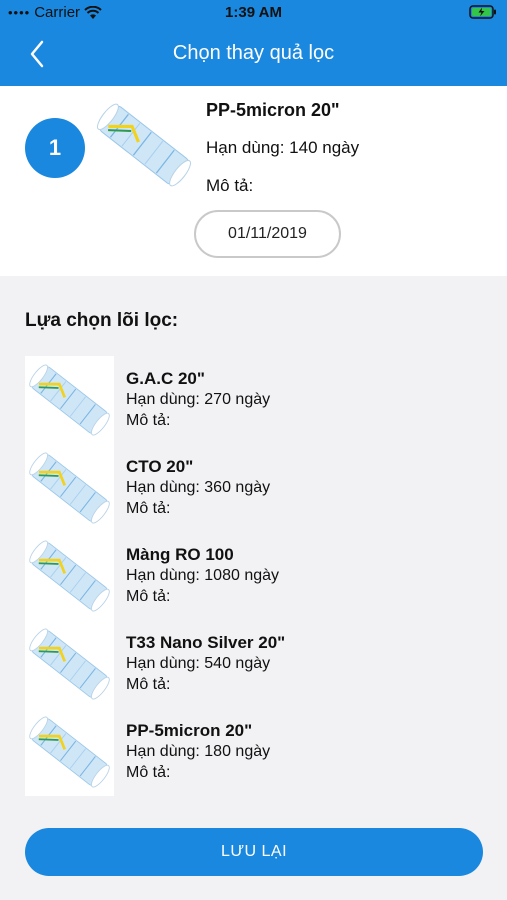 The width and height of the screenshot is (507, 900). I want to click on filter-option-name: Màng RO 100, so click(180, 554).